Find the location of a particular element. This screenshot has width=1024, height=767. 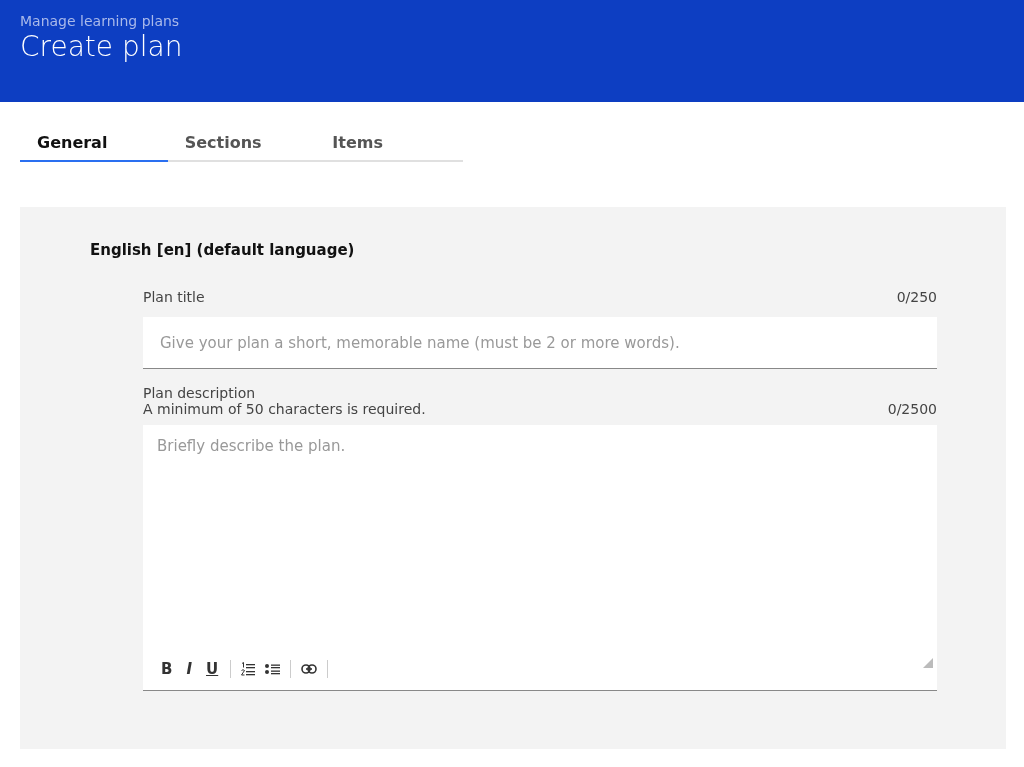

tab: Sections is located at coordinates (241, 144).